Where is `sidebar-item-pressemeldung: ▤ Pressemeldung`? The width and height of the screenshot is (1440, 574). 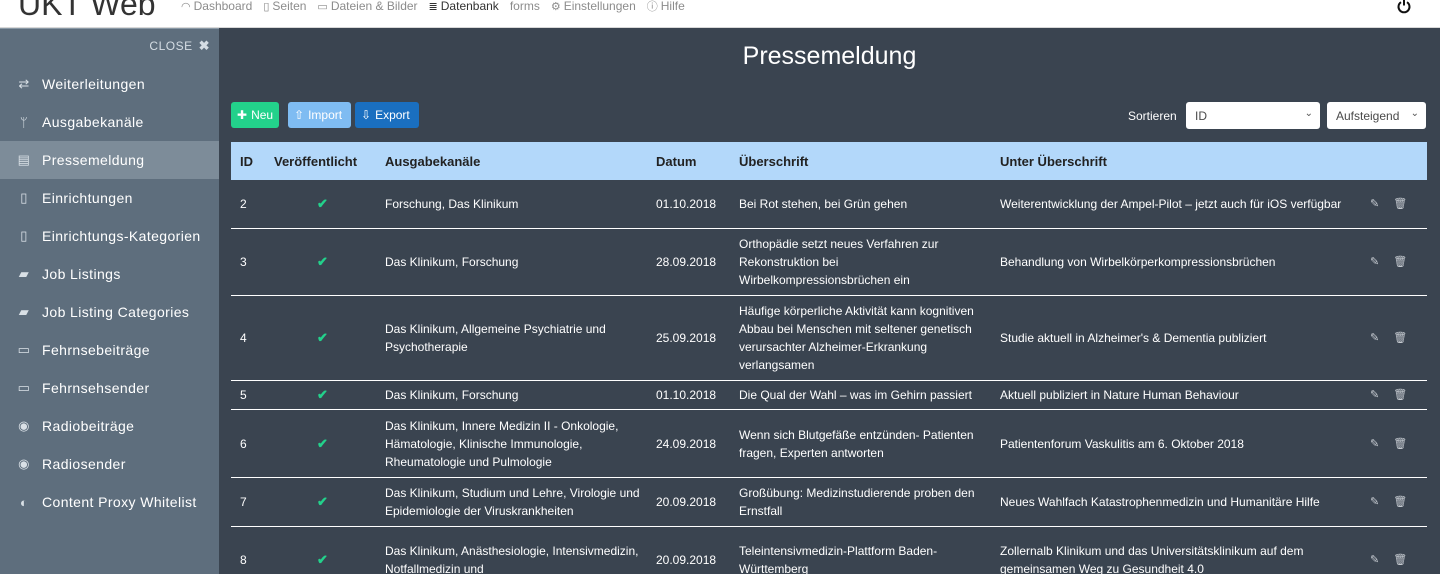
sidebar-item-pressemeldung: ▤ Pressemeldung is located at coordinates (109, 160).